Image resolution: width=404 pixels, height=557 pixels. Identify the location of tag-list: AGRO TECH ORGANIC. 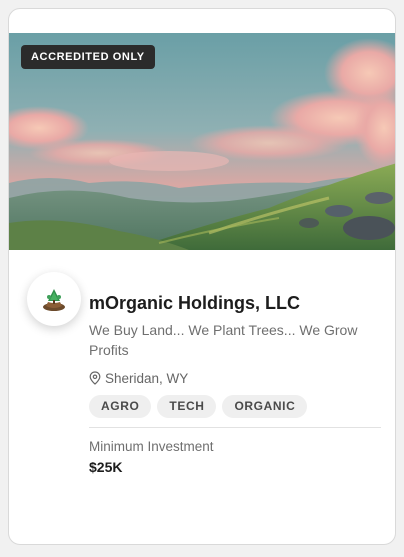
(235, 406).